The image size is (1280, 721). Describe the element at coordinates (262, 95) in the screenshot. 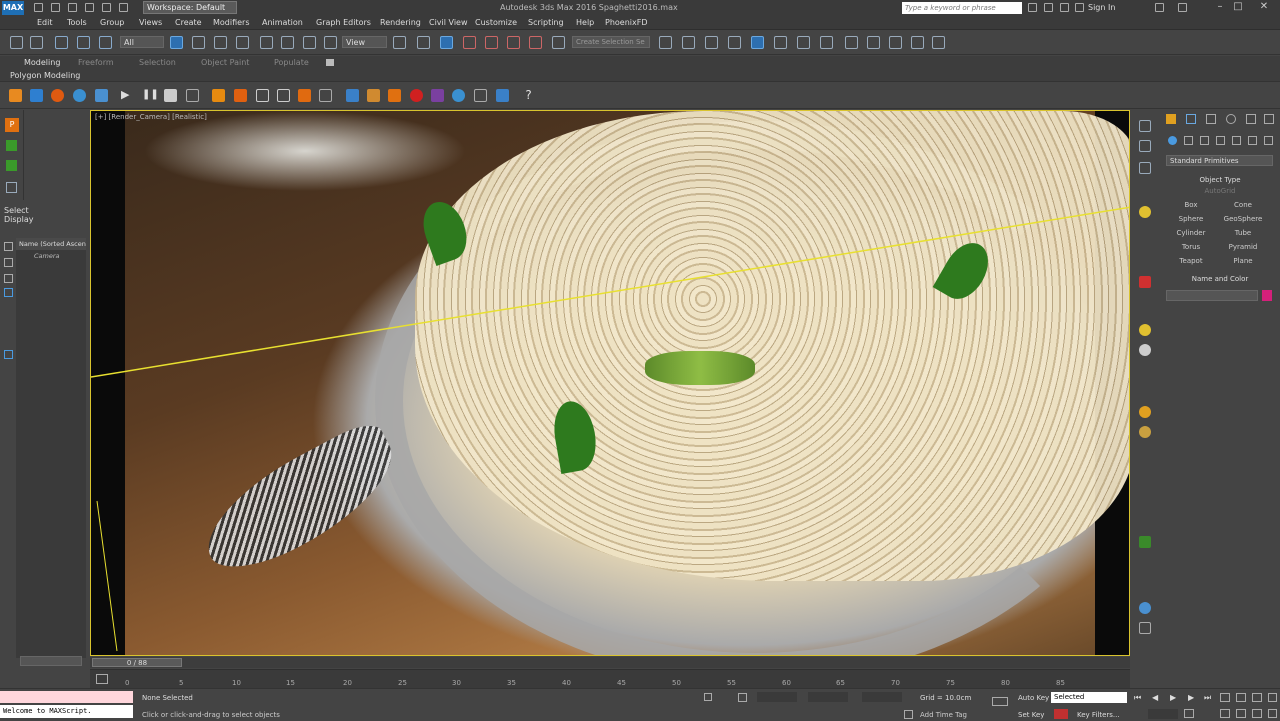

I see `phoenix-wind-icon` at that location.